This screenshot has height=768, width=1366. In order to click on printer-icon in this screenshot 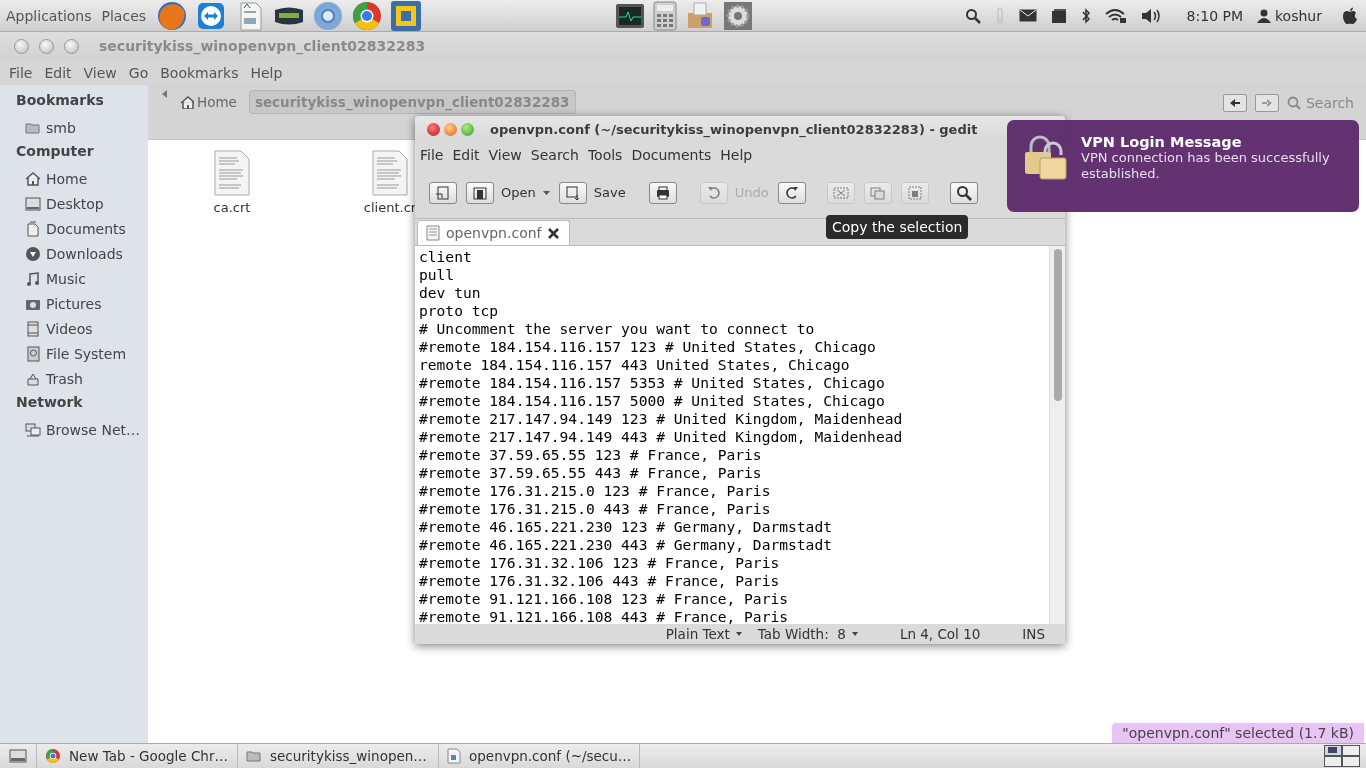, I will do `click(662, 192)`.